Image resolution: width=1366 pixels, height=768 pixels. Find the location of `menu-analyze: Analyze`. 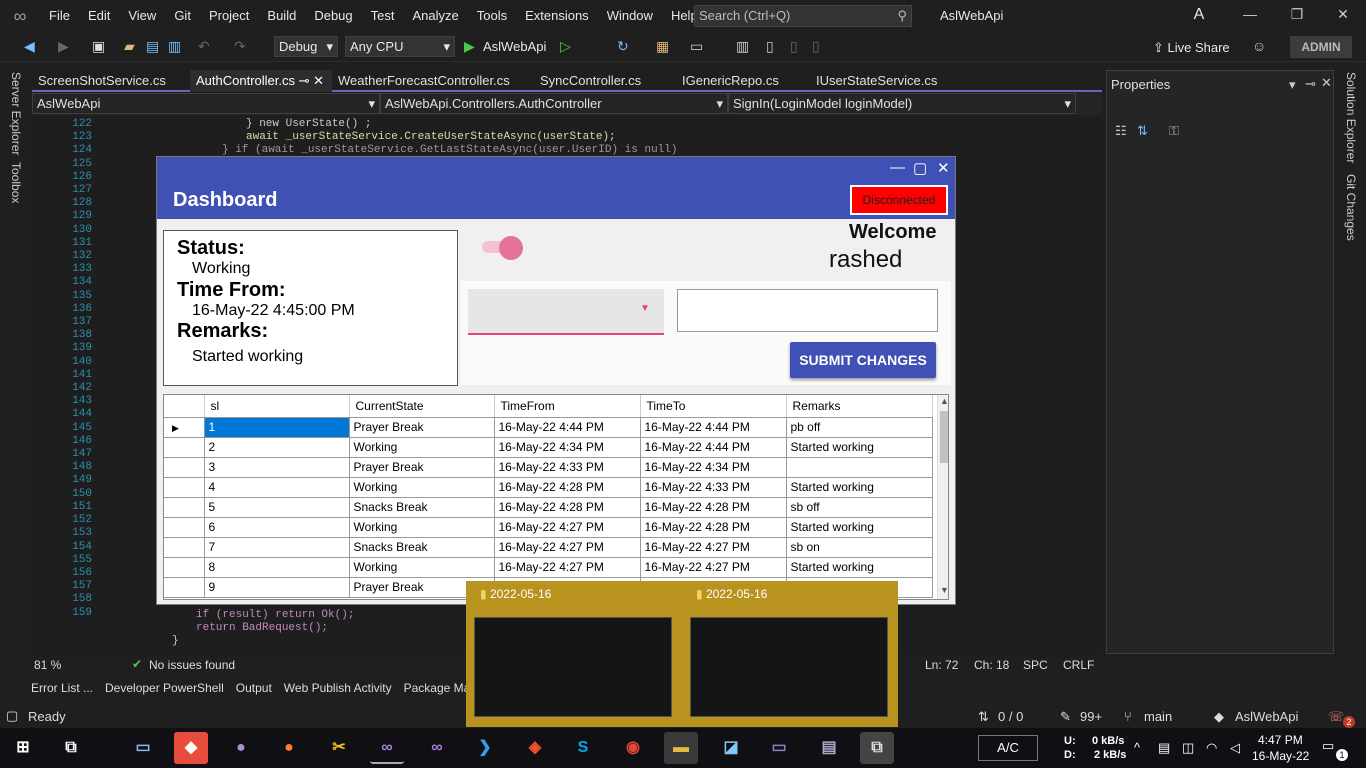

menu-analyze: Analyze is located at coordinates (435, 16).